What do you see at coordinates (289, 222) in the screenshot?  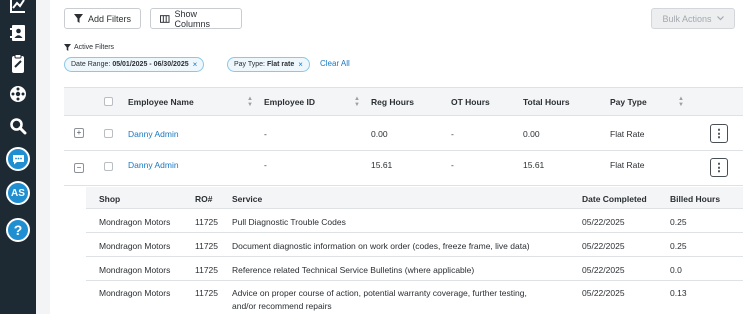 I see `service: Pull Diagnostic Trouble Codes` at bounding box center [289, 222].